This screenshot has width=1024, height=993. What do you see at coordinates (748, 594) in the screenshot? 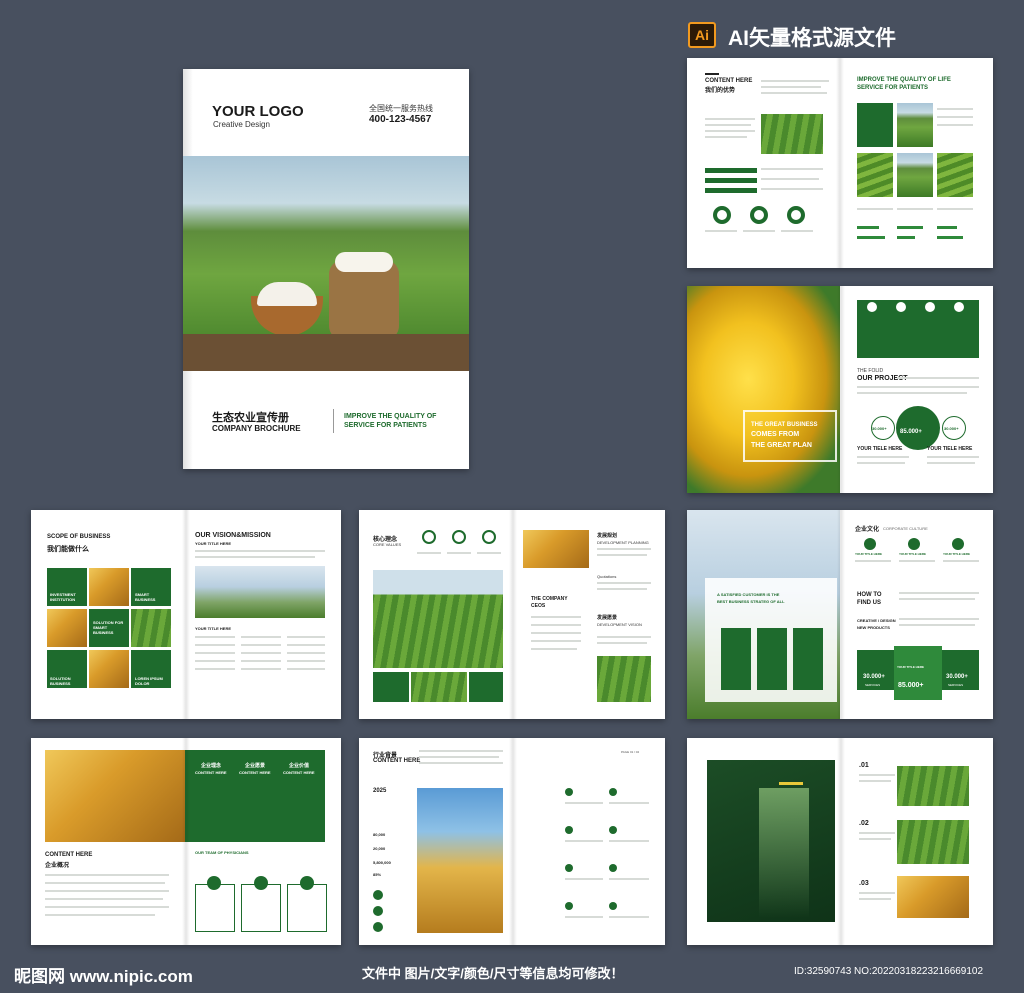
I see `culture-banner-1: A SATISFIED CUSTOMER IS THE` at bounding box center [748, 594].